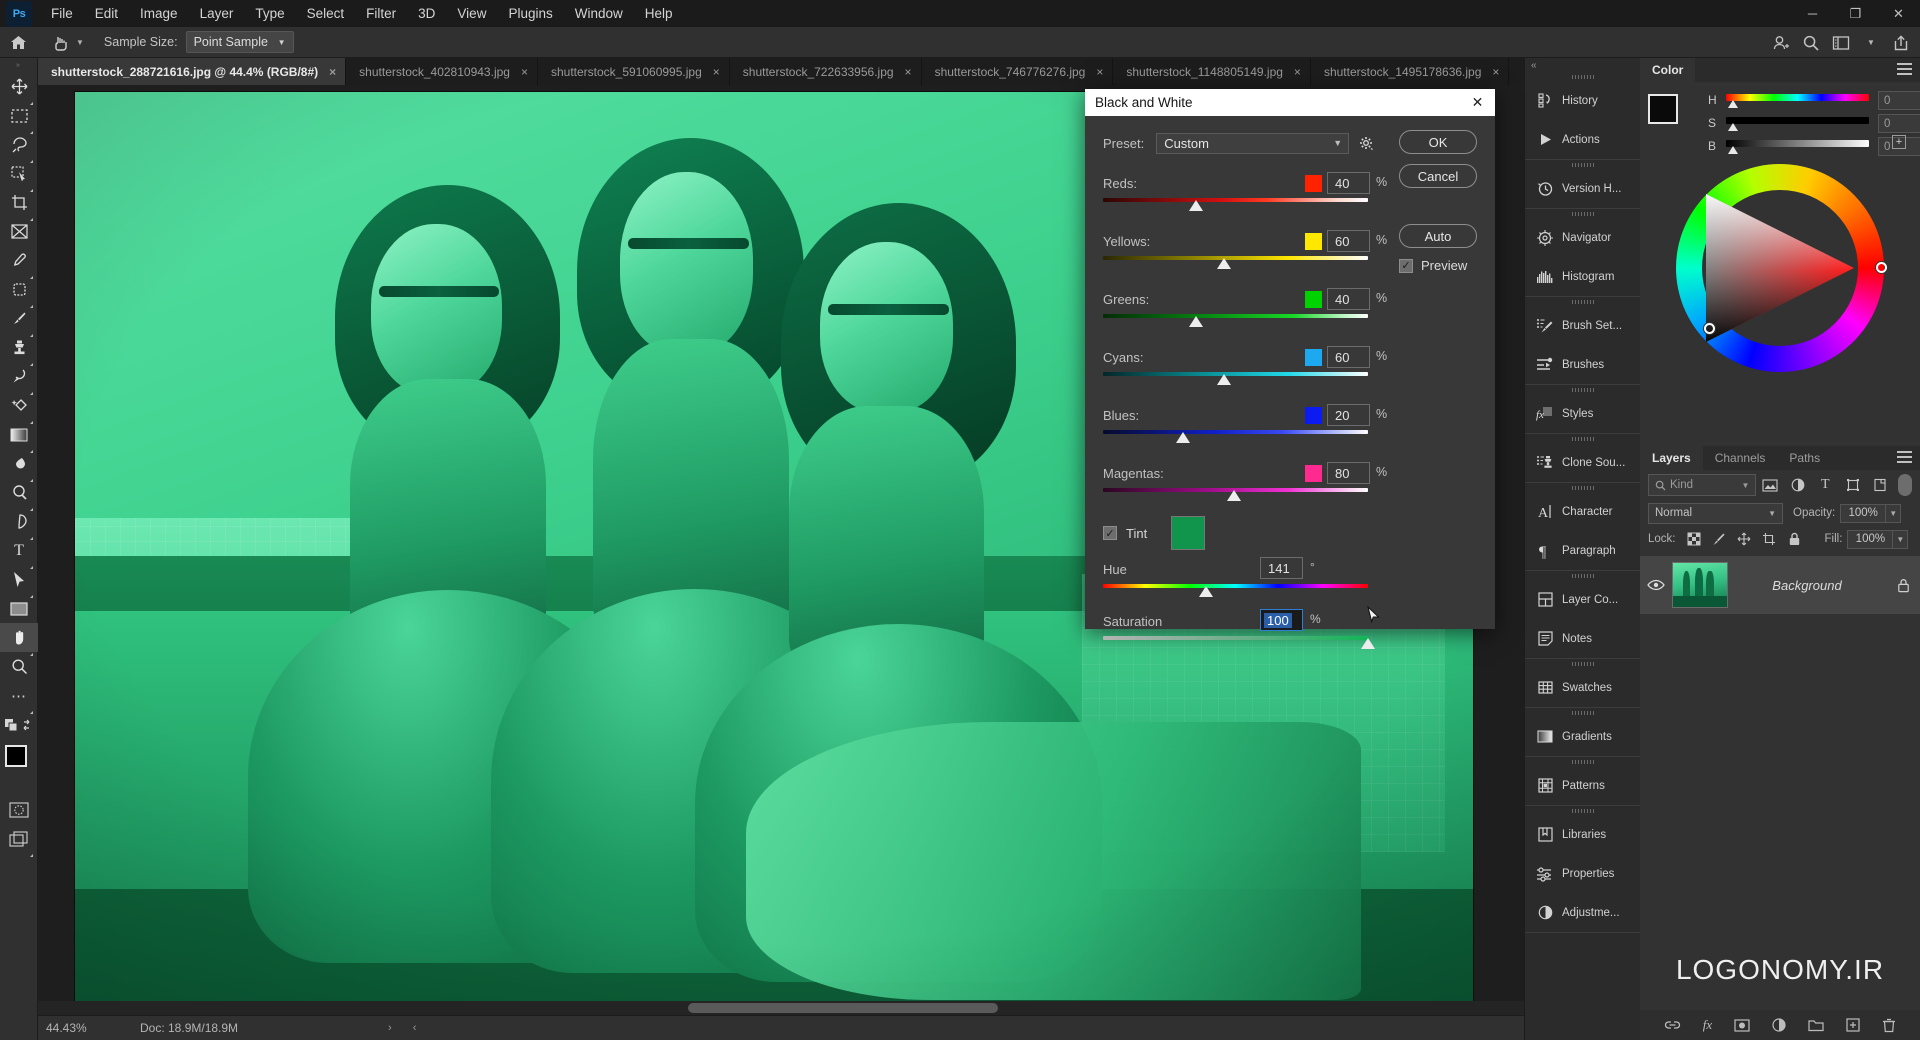 The image size is (1920, 1040). I want to click on eye-icon, so click(1656, 585).